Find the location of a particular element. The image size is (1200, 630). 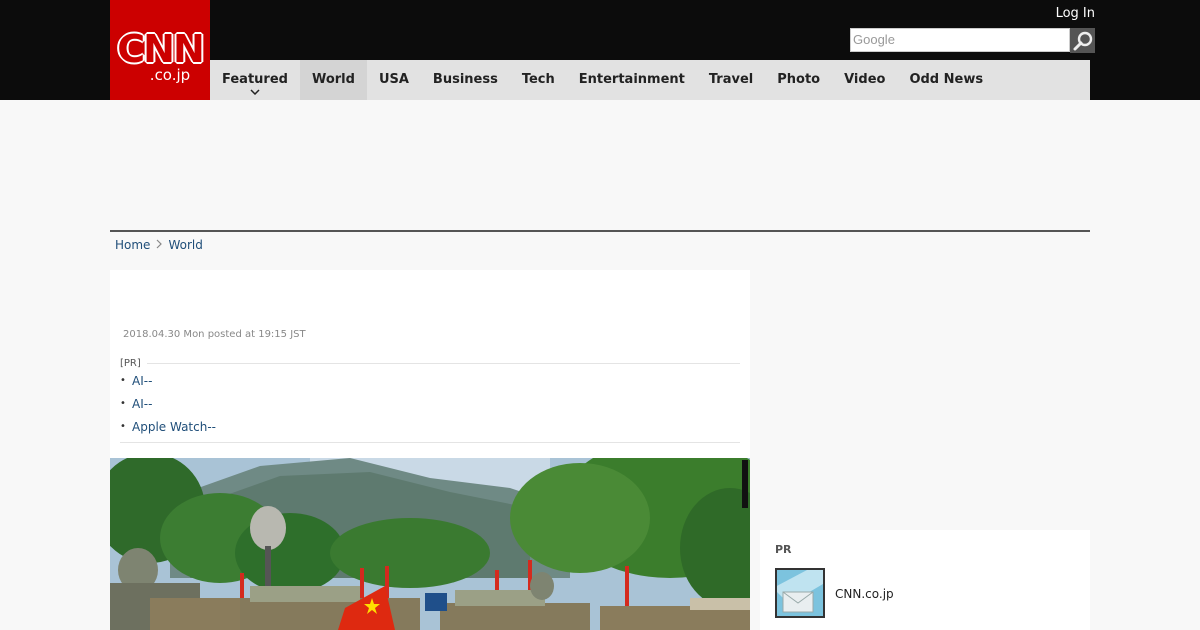

nav-item-business: Business is located at coordinates (465, 80).